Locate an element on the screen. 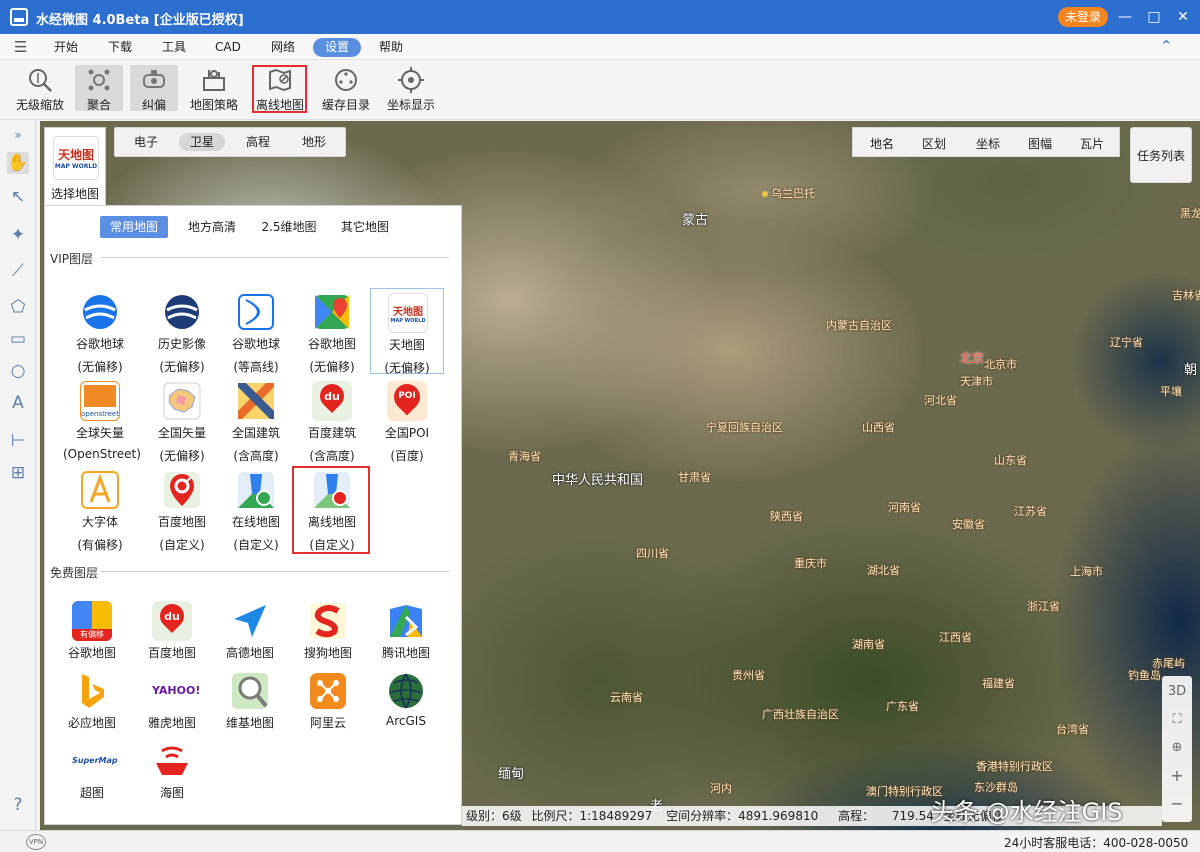 The image size is (1200, 852). map-label: 上海市 is located at coordinates (1086, 571).